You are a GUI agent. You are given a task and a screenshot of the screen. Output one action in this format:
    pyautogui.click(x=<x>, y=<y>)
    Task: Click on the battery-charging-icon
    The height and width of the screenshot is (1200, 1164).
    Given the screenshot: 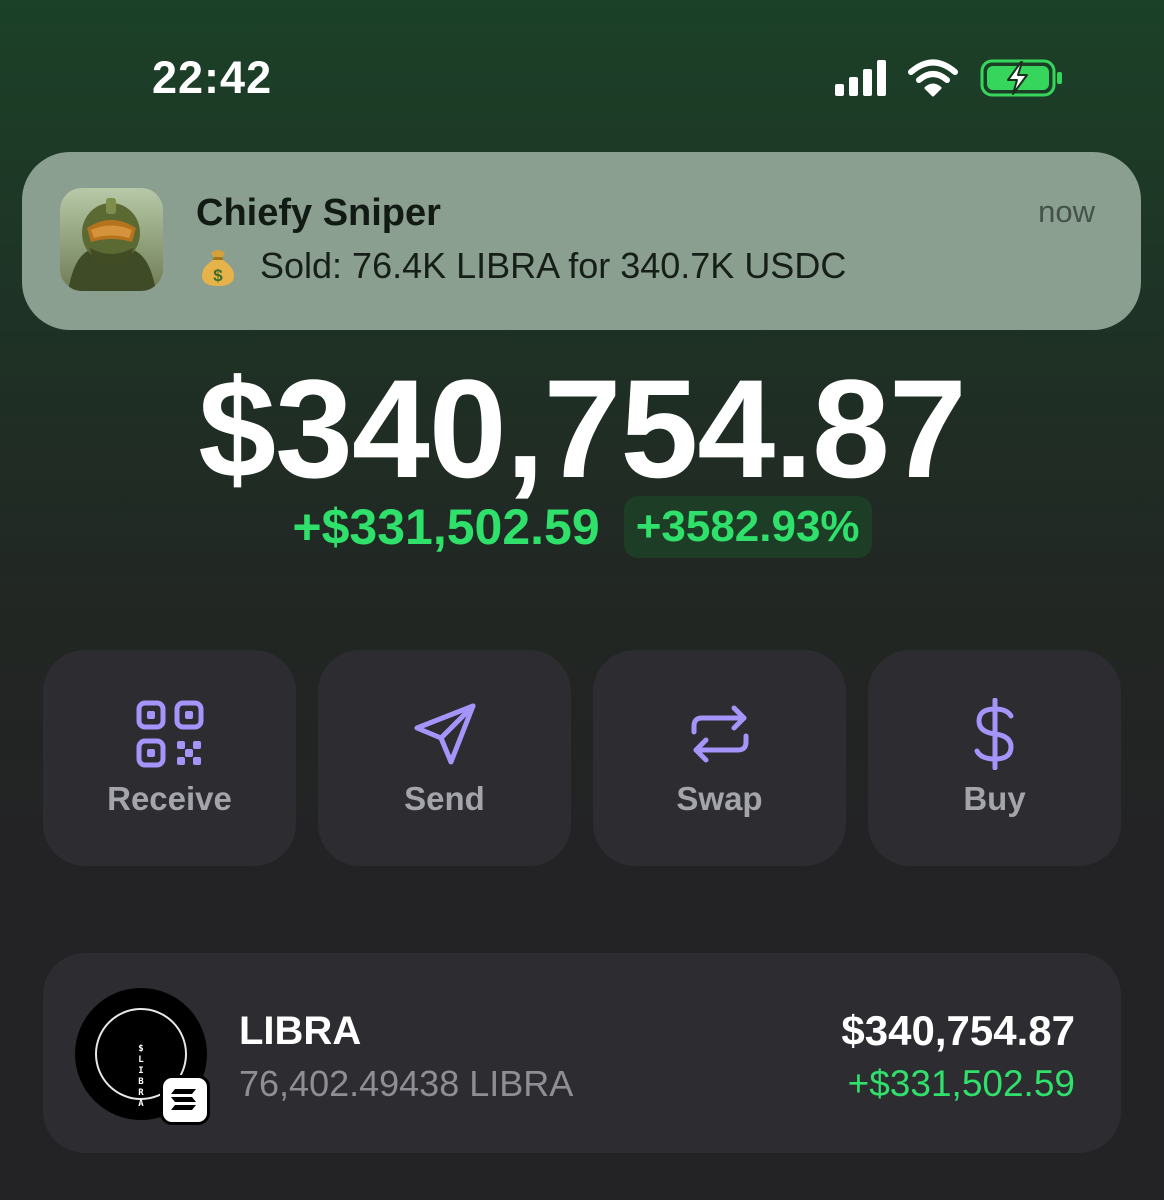 What is the action you would take?
    pyautogui.click(x=1021, y=78)
    